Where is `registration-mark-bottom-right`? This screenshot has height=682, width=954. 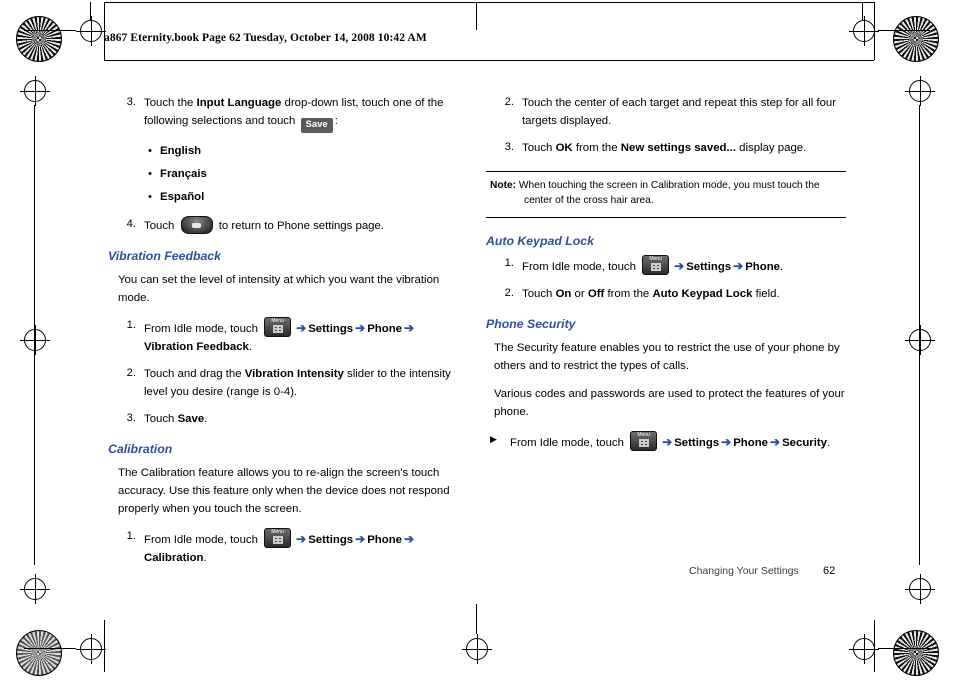 registration-mark-bottom-right is located at coordinates (864, 649).